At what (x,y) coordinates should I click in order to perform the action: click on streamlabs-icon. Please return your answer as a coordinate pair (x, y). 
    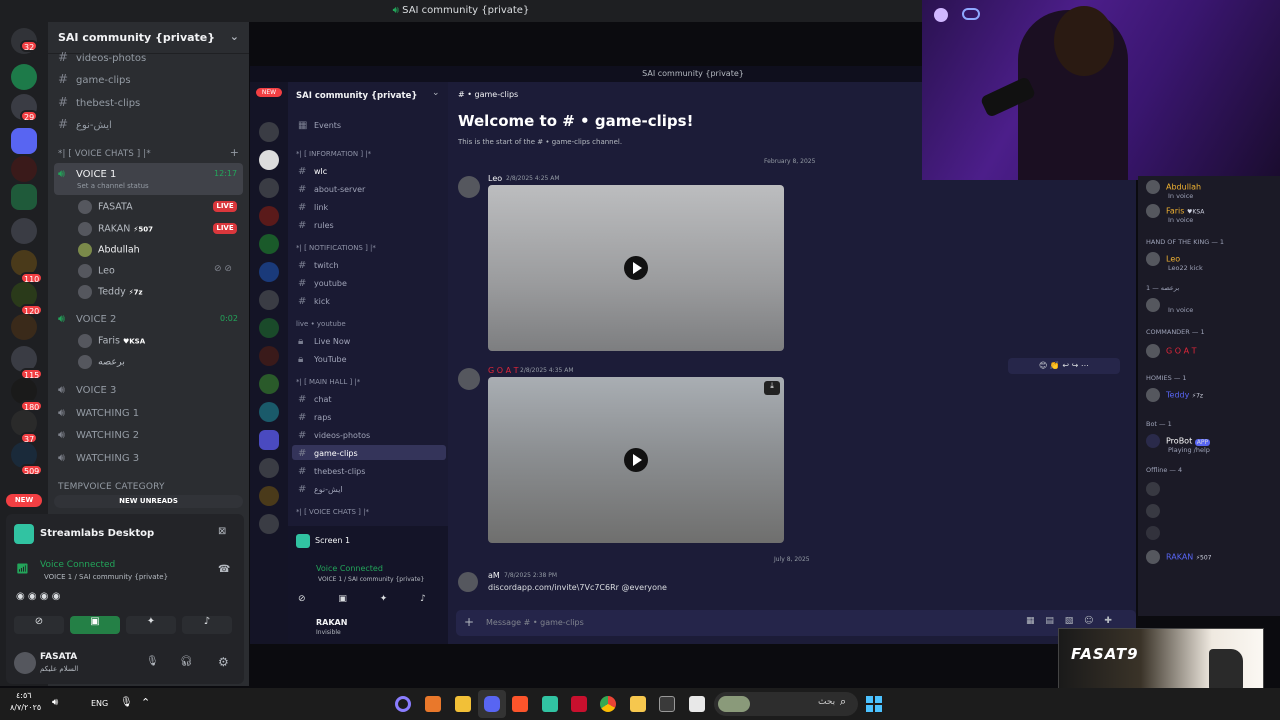
    Looking at the image, I should click on (550, 704).